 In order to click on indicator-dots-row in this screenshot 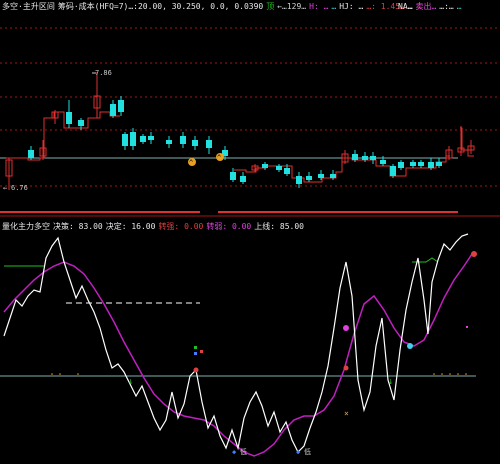, I will do `click(259, 374)`.